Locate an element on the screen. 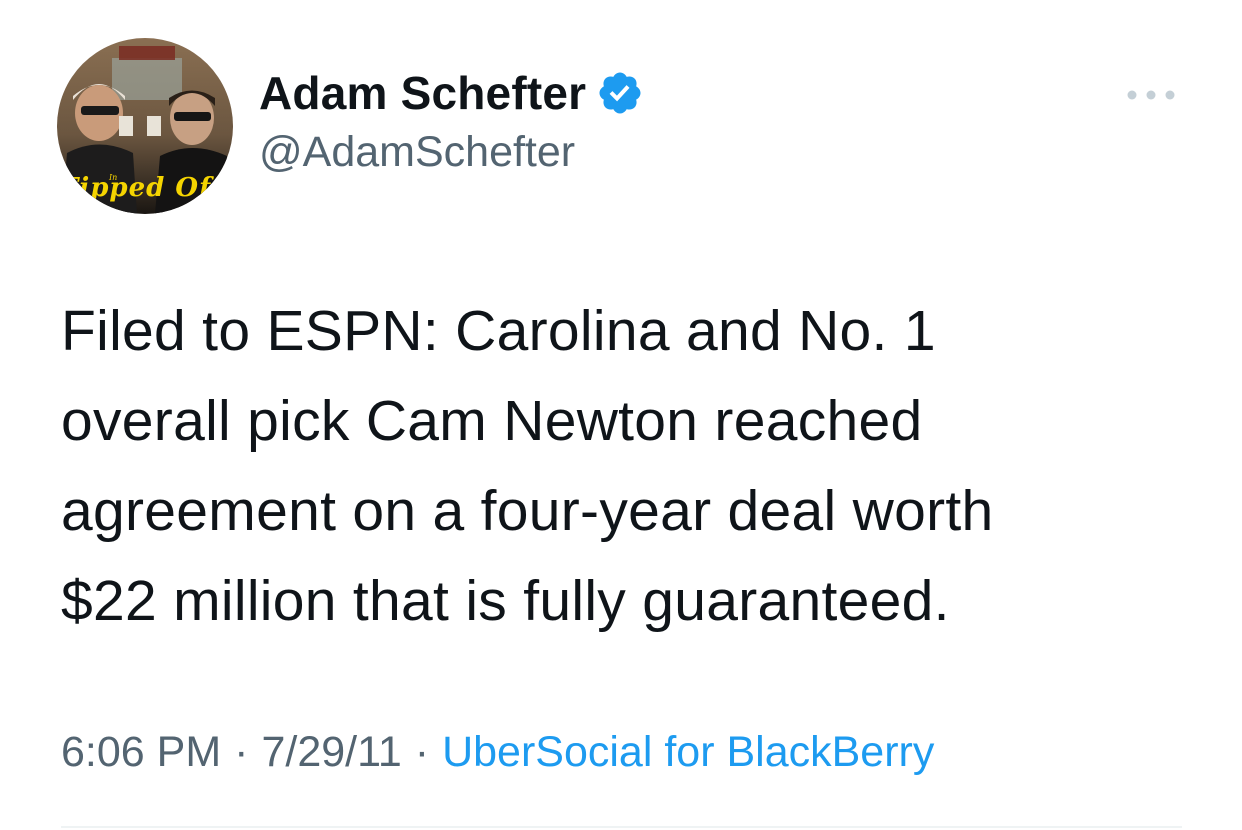 The width and height of the screenshot is (1242, 830). author-display-name: Adam Schefter is located at coordinates (422, 93).